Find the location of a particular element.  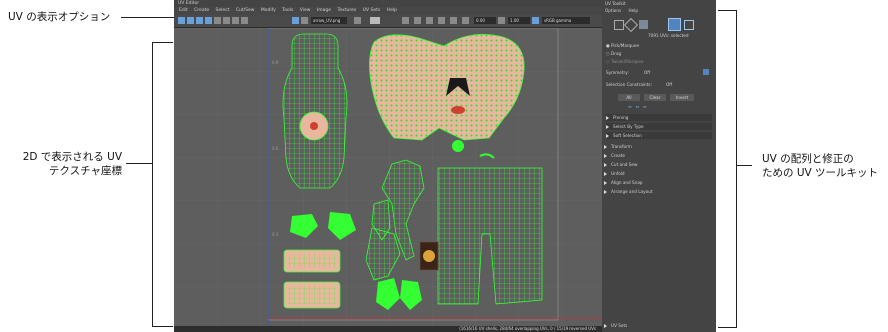

constraints-dropdown: Off is located at coordinates (669, 84).